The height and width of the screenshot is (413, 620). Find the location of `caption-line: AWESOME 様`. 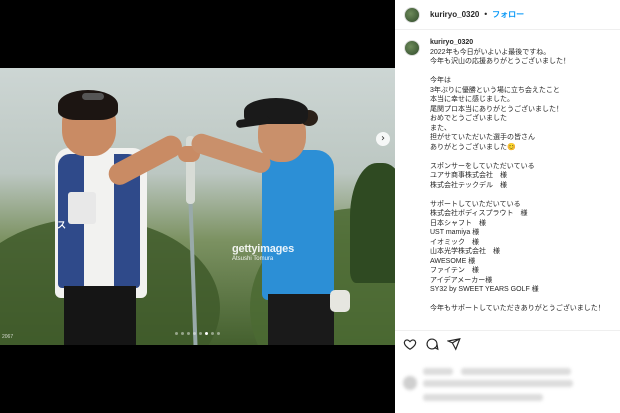

caption-line: AWESOME 様 is located at coordinates (453, 261).